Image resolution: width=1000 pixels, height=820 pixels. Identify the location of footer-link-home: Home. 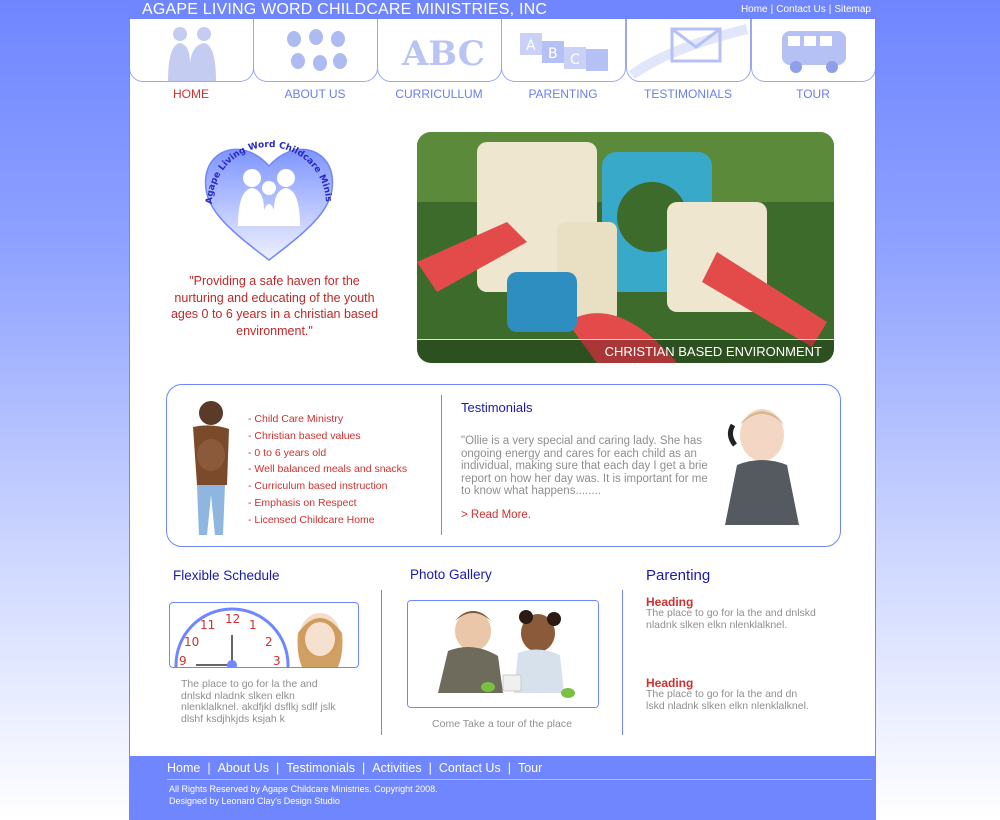
(183, 768).